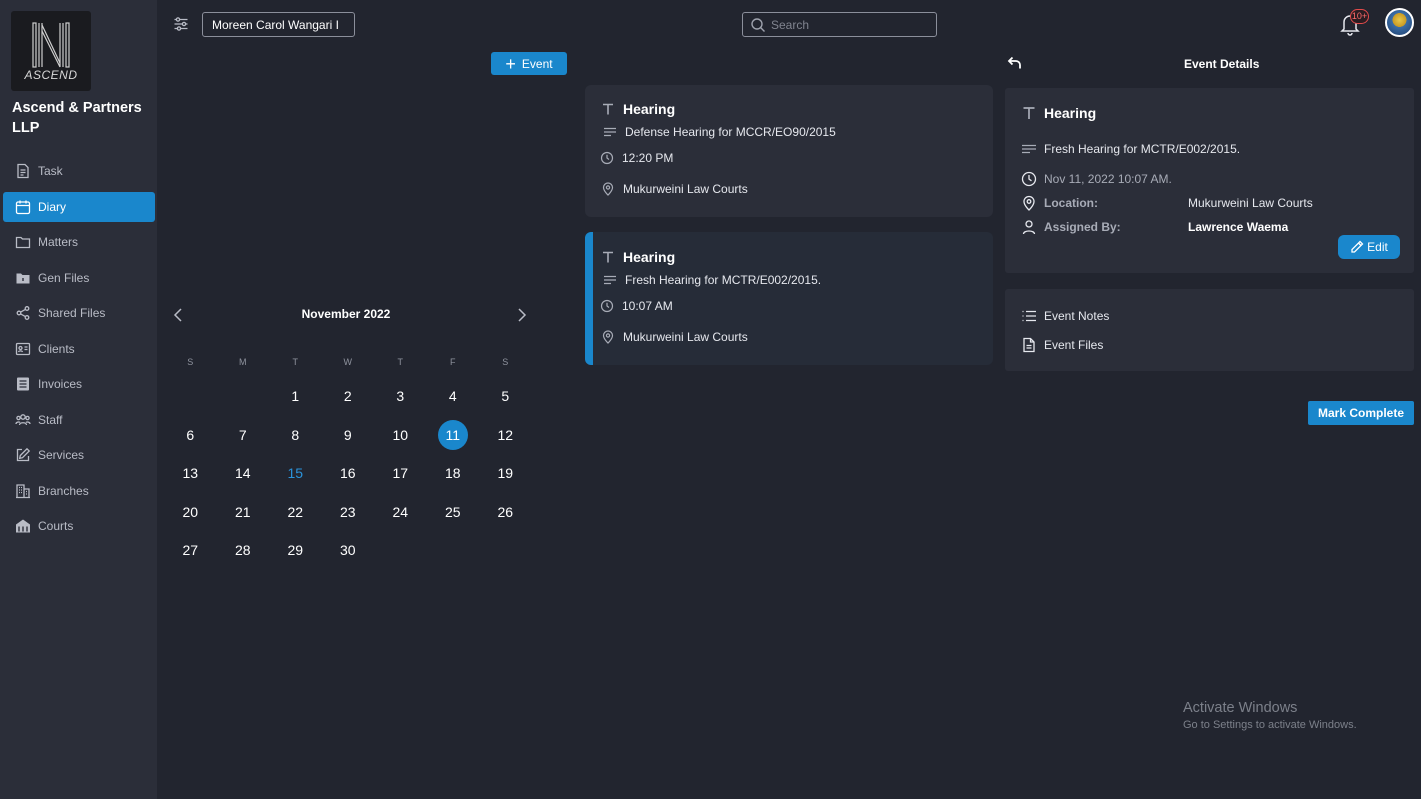 Image resolution: width=1421 pixels, height=799 pixels. Describe the element at coordinates (1074, 345) in the screenshot. I see `event-files-label: Event Files` at that location.